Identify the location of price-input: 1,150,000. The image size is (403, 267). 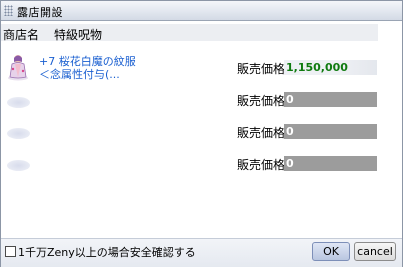
(330, 67).